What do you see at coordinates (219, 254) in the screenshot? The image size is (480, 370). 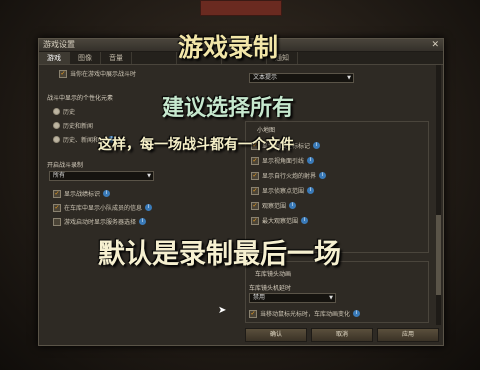 I see `overlay-default: 默认是录制最后一场` at bounding box center [219, 254].